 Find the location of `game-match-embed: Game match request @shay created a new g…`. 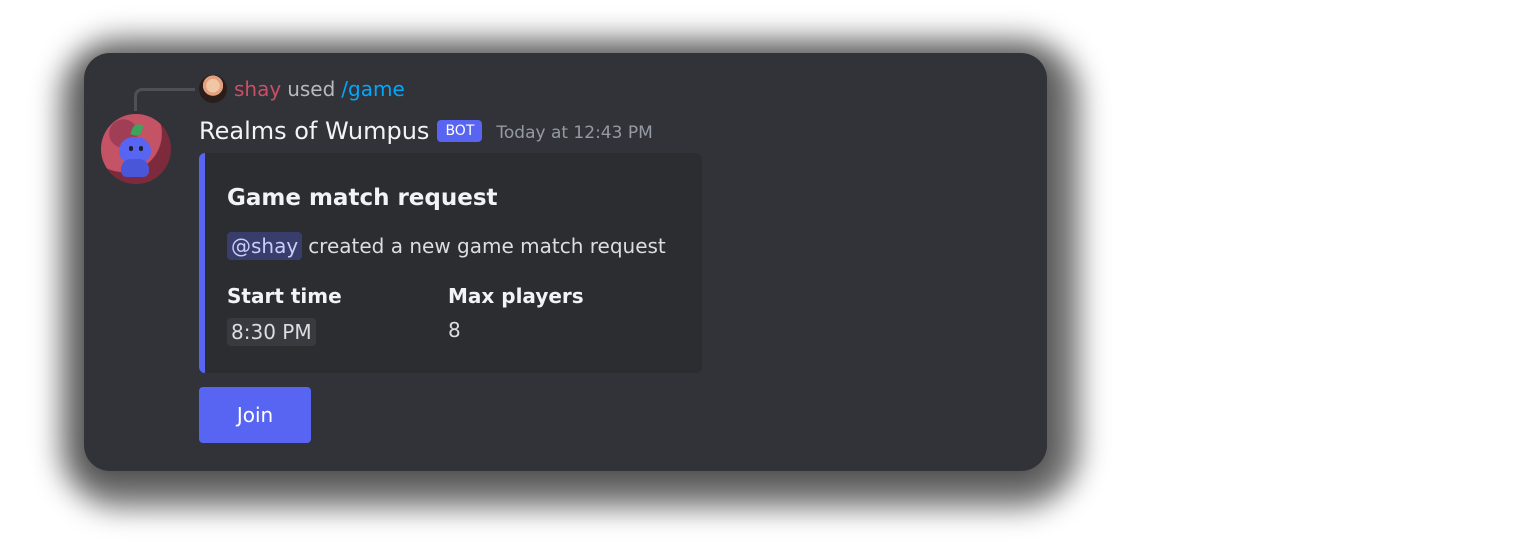

game-match-embed: Game match request @shay created a new g… is located at coordinates (450, 263).